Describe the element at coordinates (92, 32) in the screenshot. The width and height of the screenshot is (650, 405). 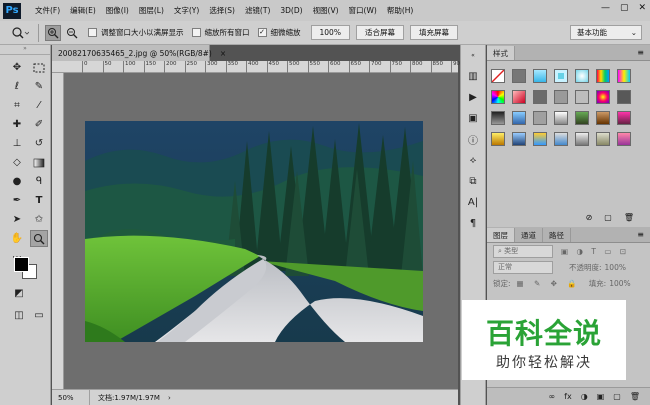
I see `checkbox-box` at that location.